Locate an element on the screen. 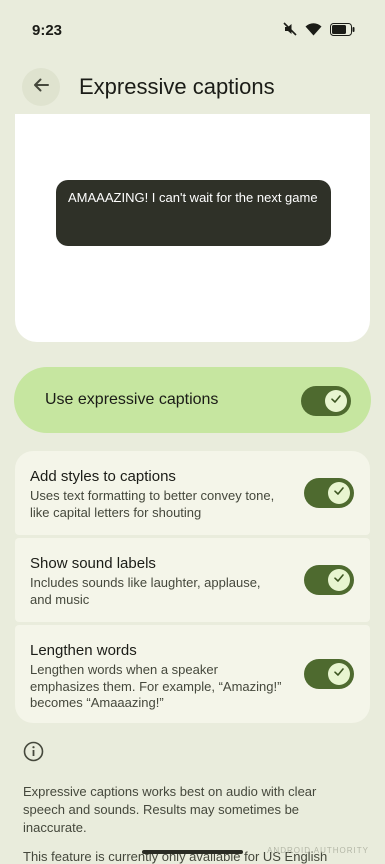 This screenshot has width=385, height=864. status-icons is located at coordinates (319, 29).